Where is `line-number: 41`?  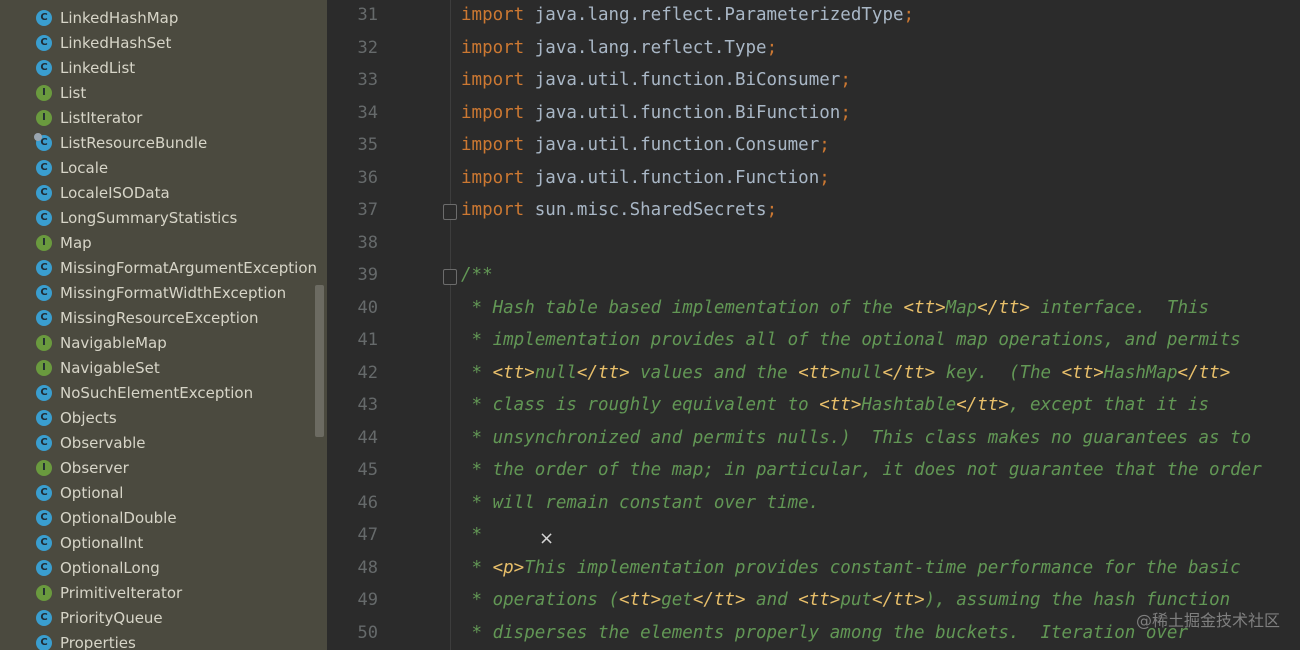
line-number: 41 is located at coordinates (367, 340).